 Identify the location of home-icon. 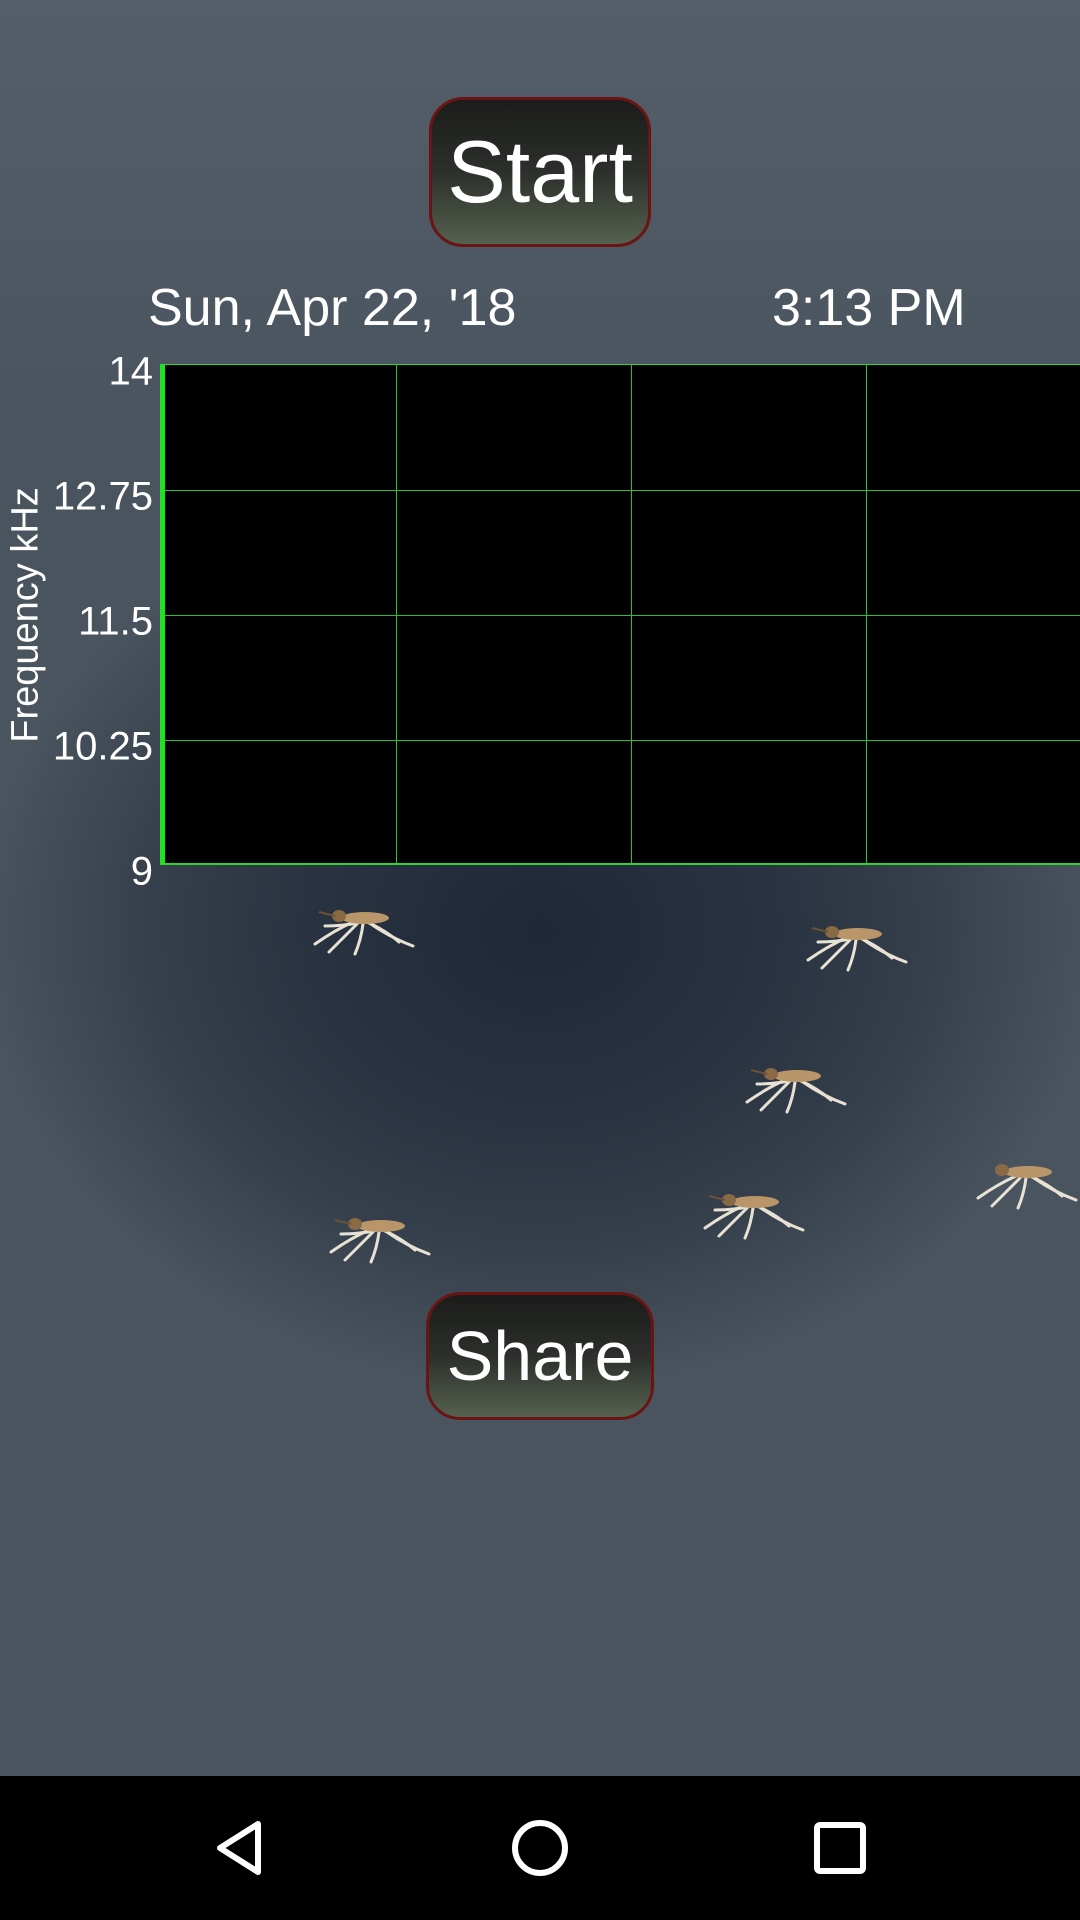
(540, 1848).